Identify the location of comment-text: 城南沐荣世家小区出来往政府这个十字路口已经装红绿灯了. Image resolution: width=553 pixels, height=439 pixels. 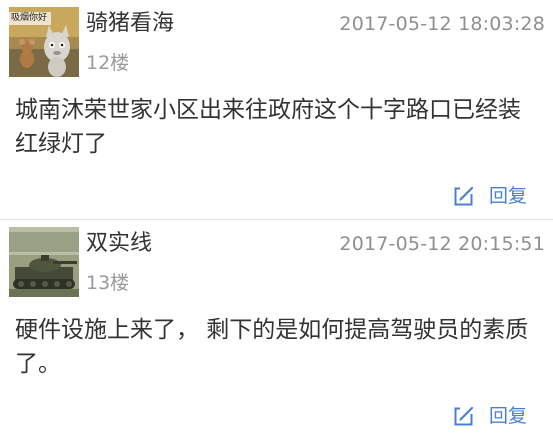
(268, 127).